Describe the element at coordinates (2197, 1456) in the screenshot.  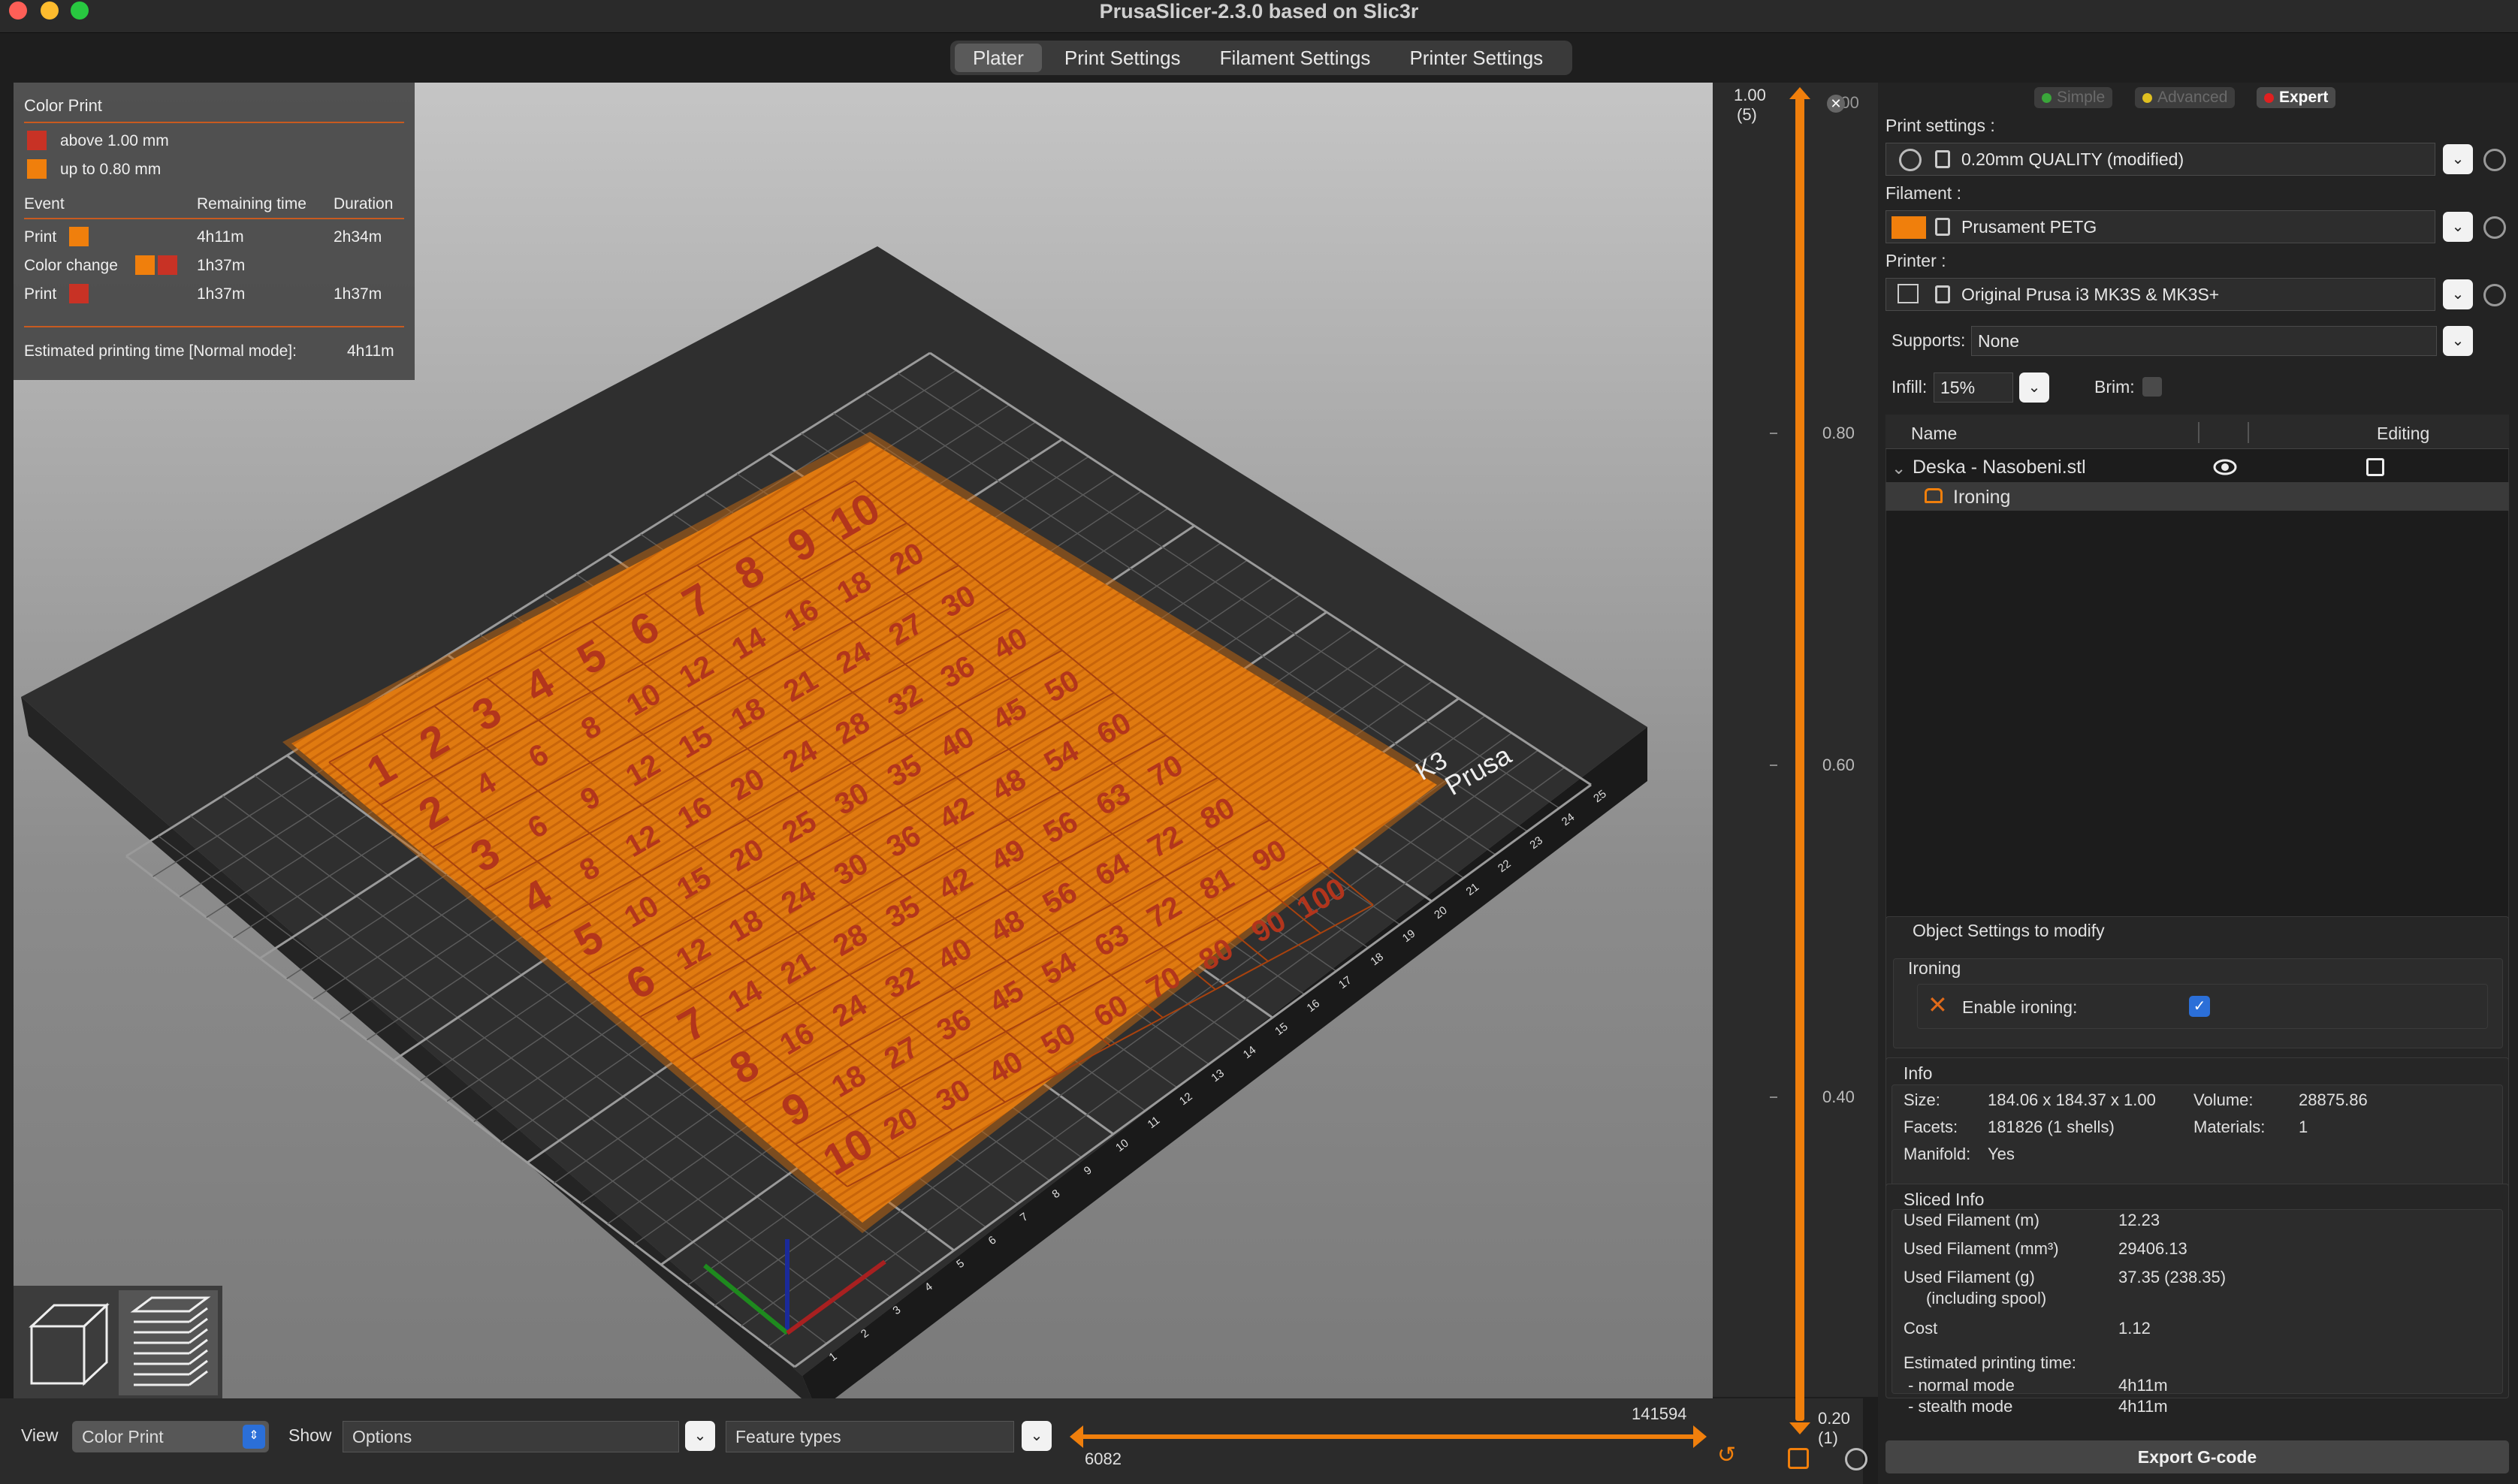
I see `export-gcode-button: Export G-code` at that location.